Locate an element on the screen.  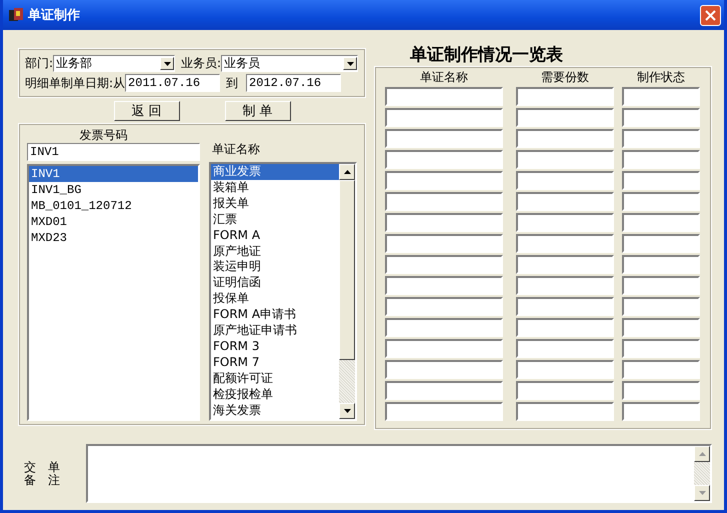
close-button is located at coordinates (710, 15).